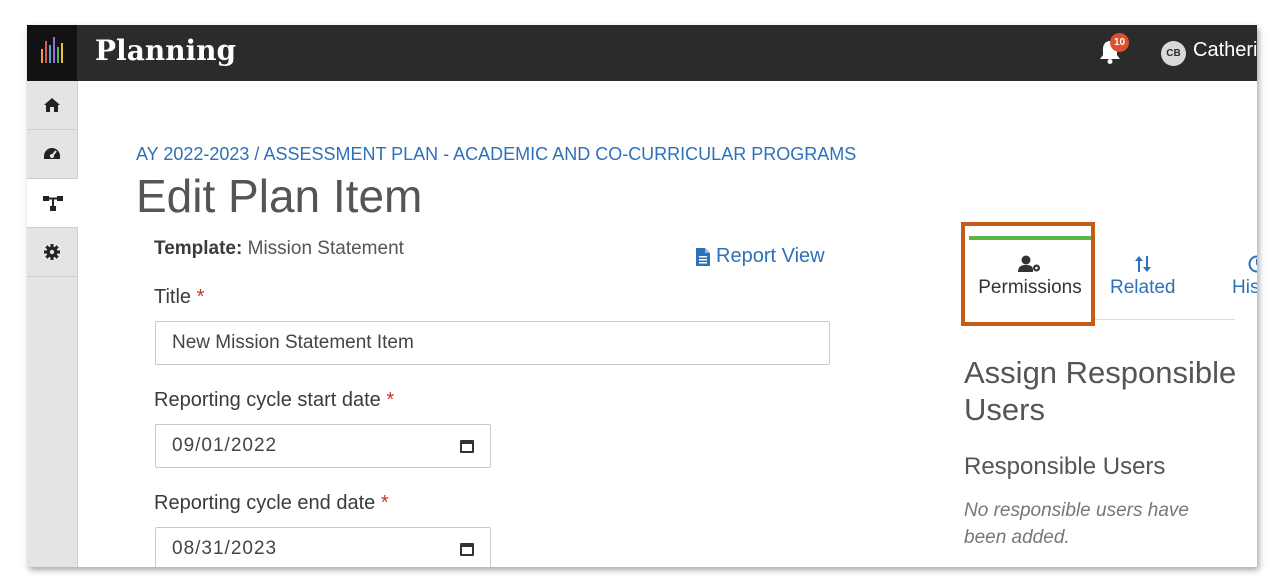  Describe the element at coordinates (1244, 287) in the screenshot. I see `tab-history-label: Histor` at that location.